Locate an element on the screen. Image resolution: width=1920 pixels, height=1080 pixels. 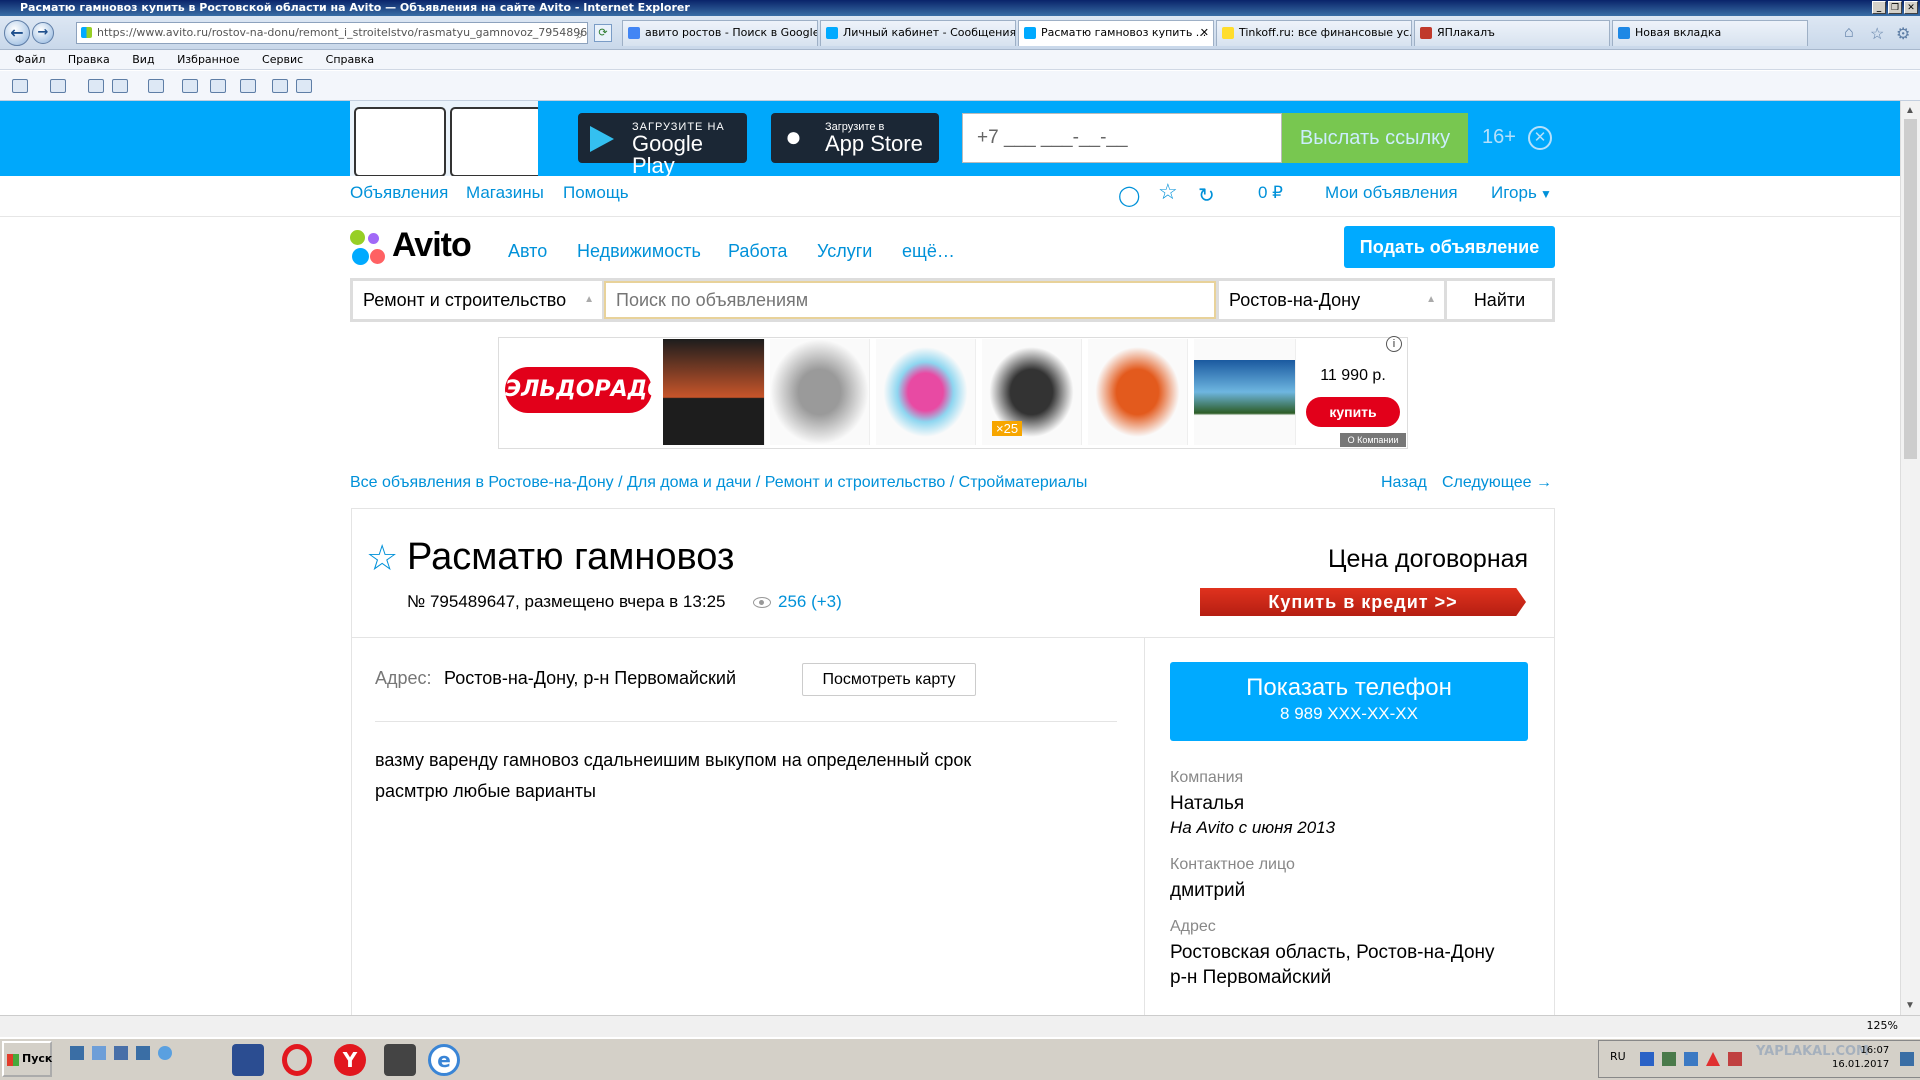
safety-icon is located at coordinates (190, 86).